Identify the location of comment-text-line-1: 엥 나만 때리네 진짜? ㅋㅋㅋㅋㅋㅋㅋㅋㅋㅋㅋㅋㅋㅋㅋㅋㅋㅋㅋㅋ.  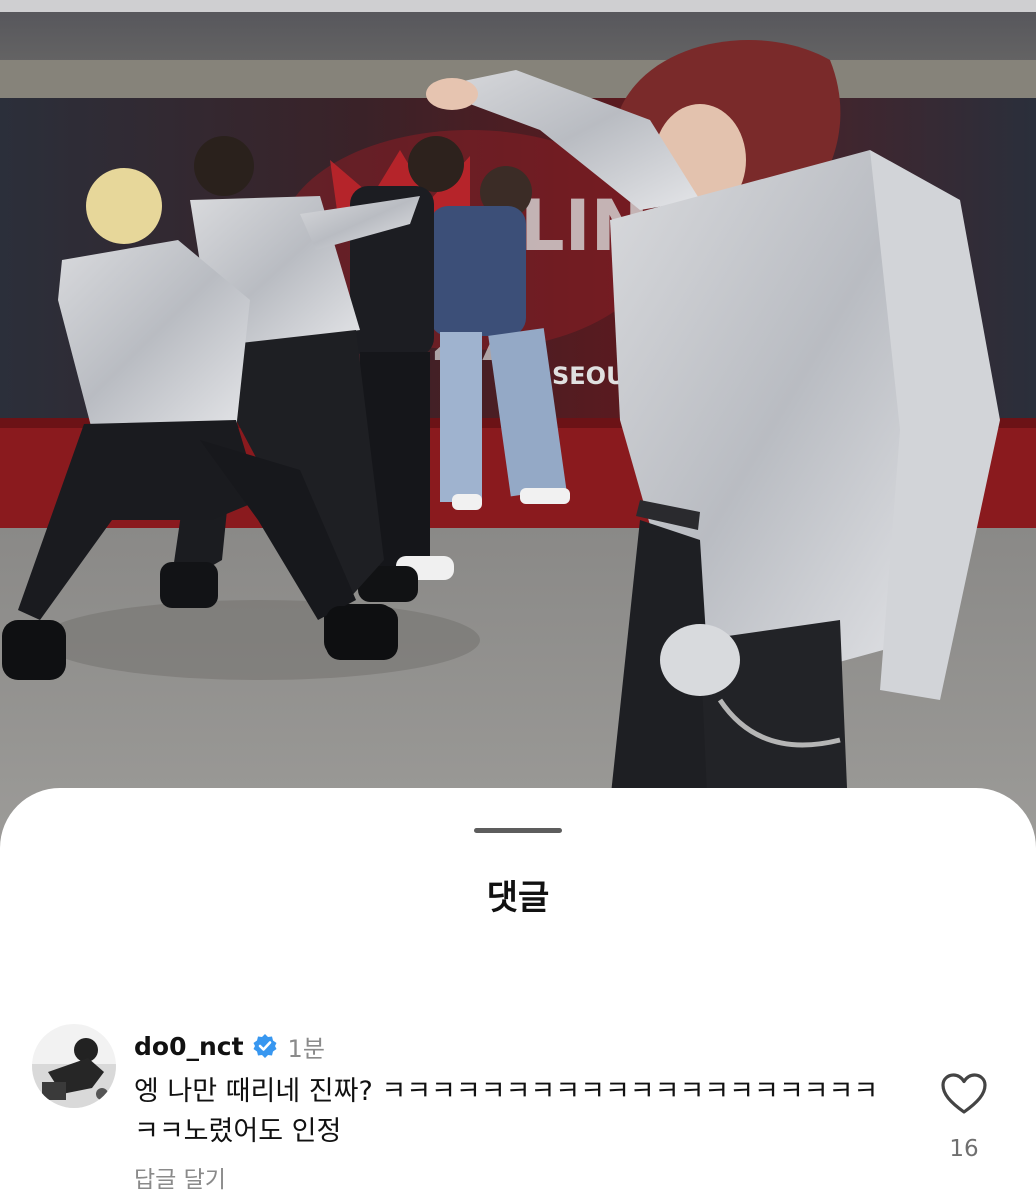
(506, 1091).